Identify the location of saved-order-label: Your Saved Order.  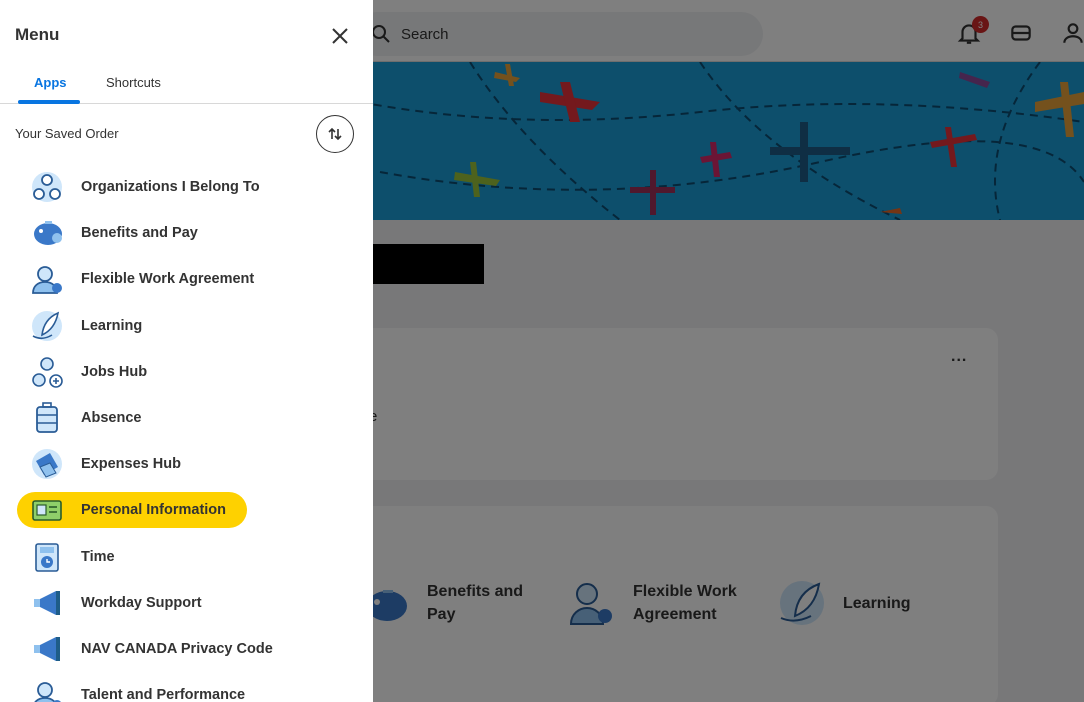
(67, 133).